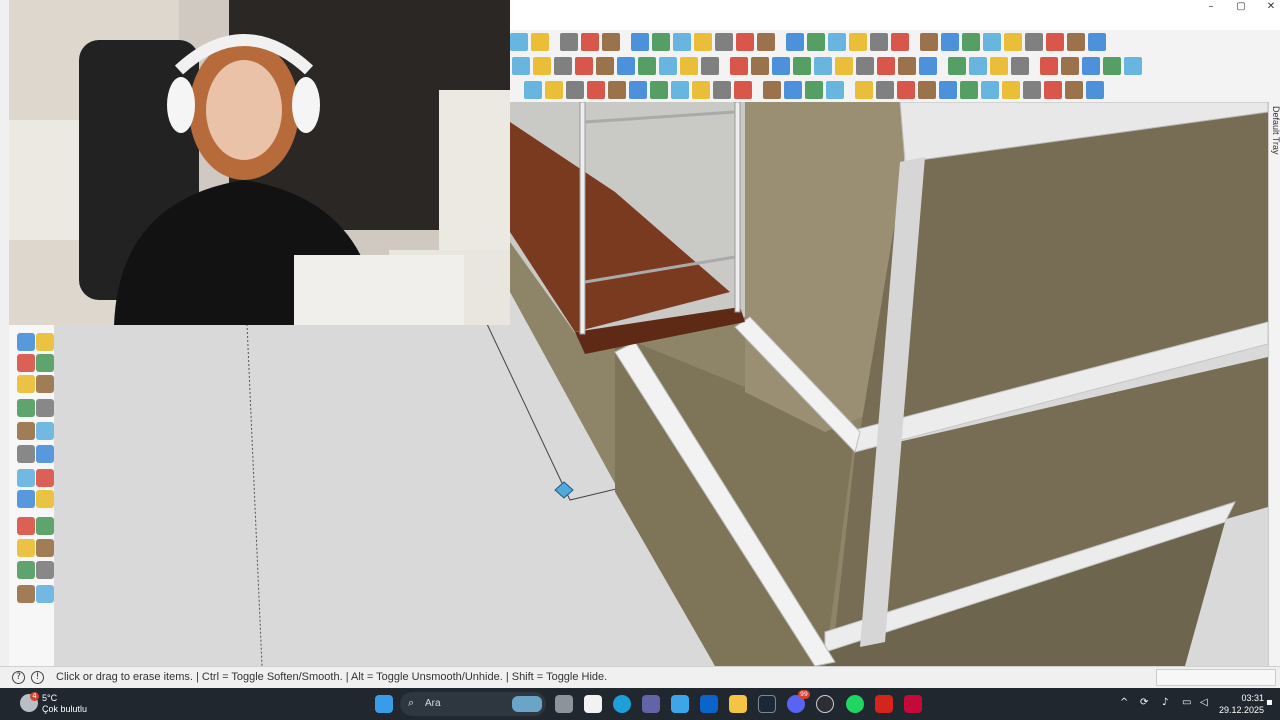 The image size is (1280, 720). I want to click on outlook-icon, so click(709, 704).